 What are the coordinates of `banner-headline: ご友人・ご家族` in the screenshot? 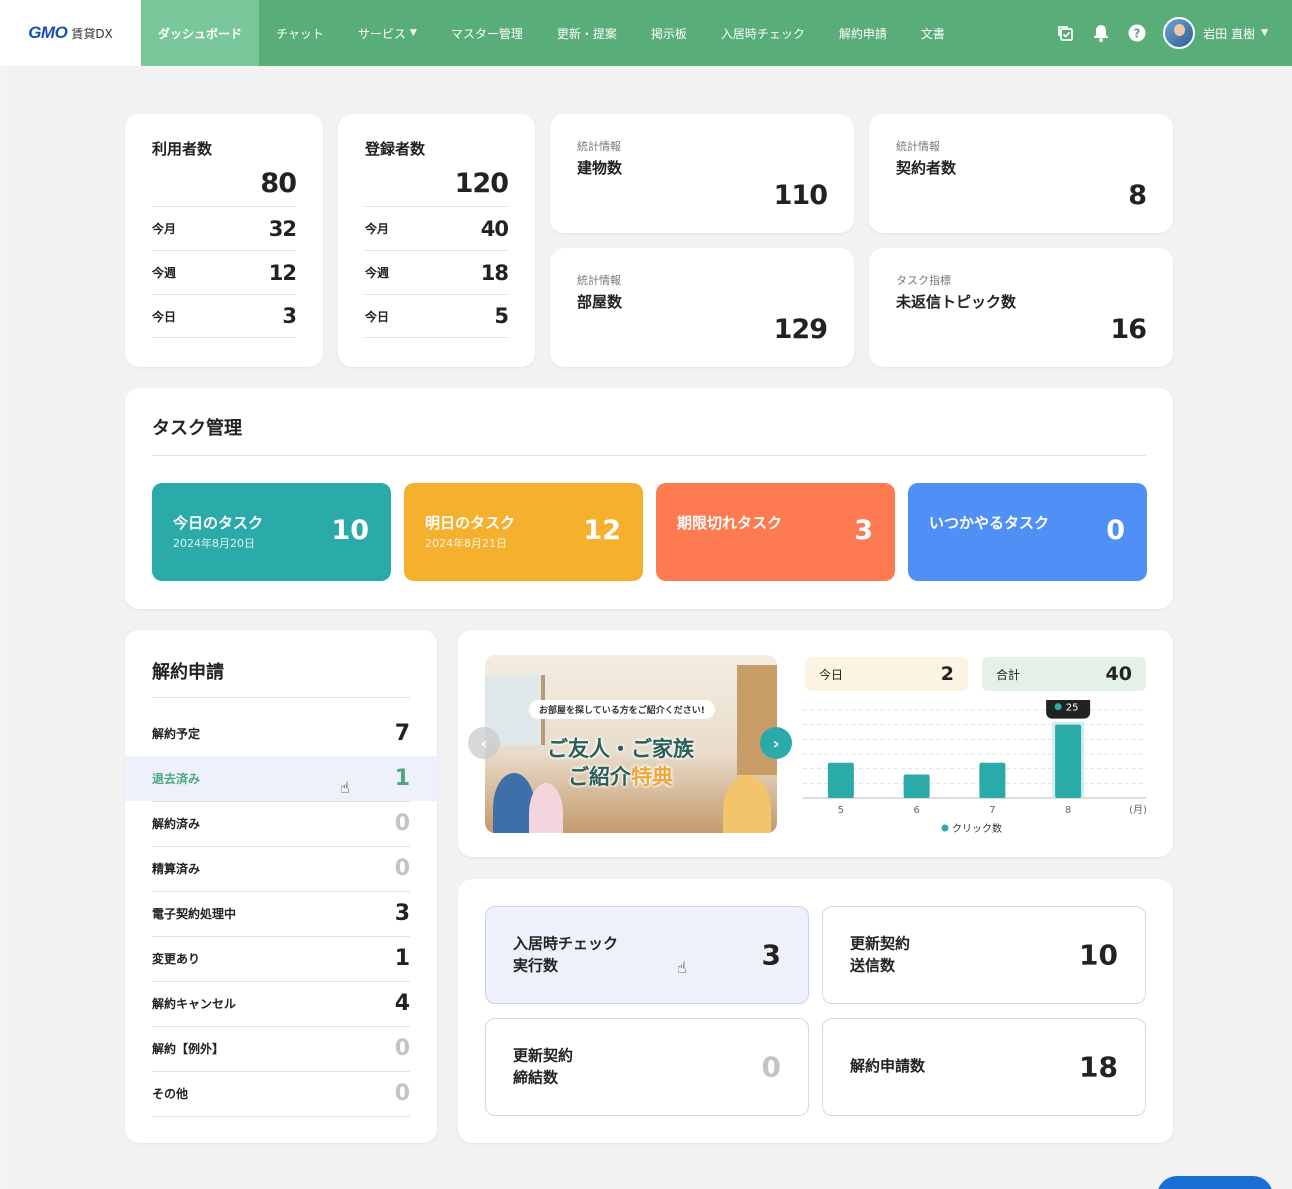 It's located at (620, 749).